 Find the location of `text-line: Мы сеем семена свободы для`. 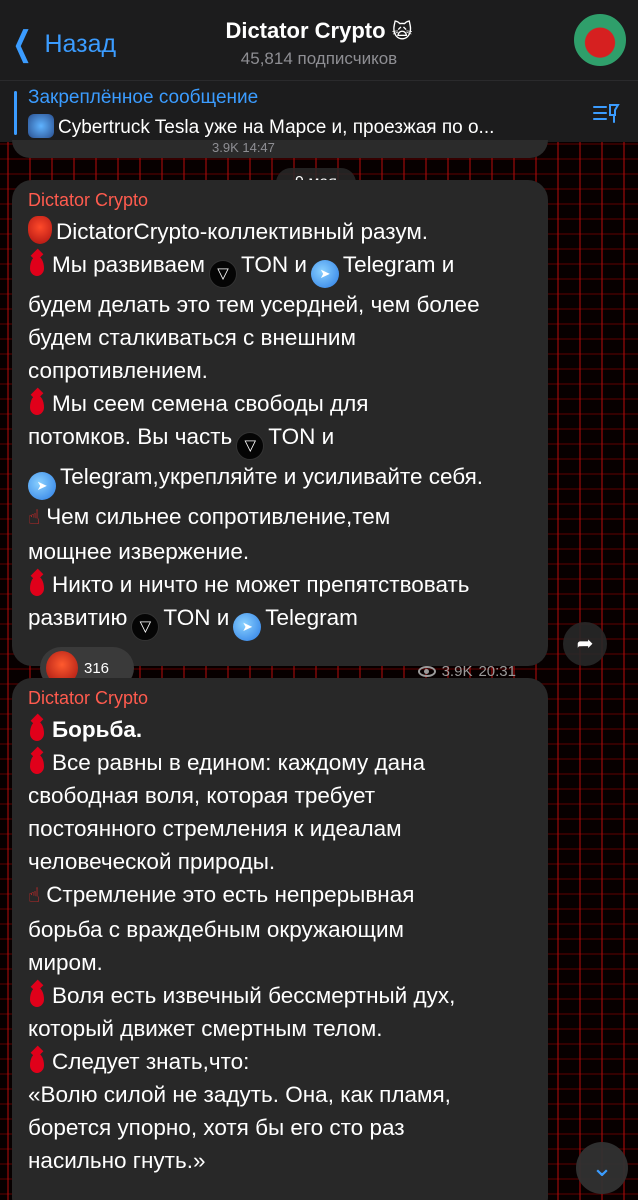

text-line: Мы сеем семена свободы для is located at coordinates (280, 403).